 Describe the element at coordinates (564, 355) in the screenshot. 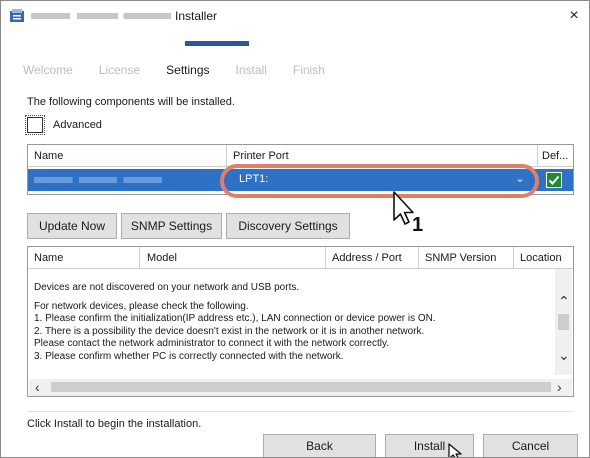

I see `scroll-down-icon: ⌄` at that location.